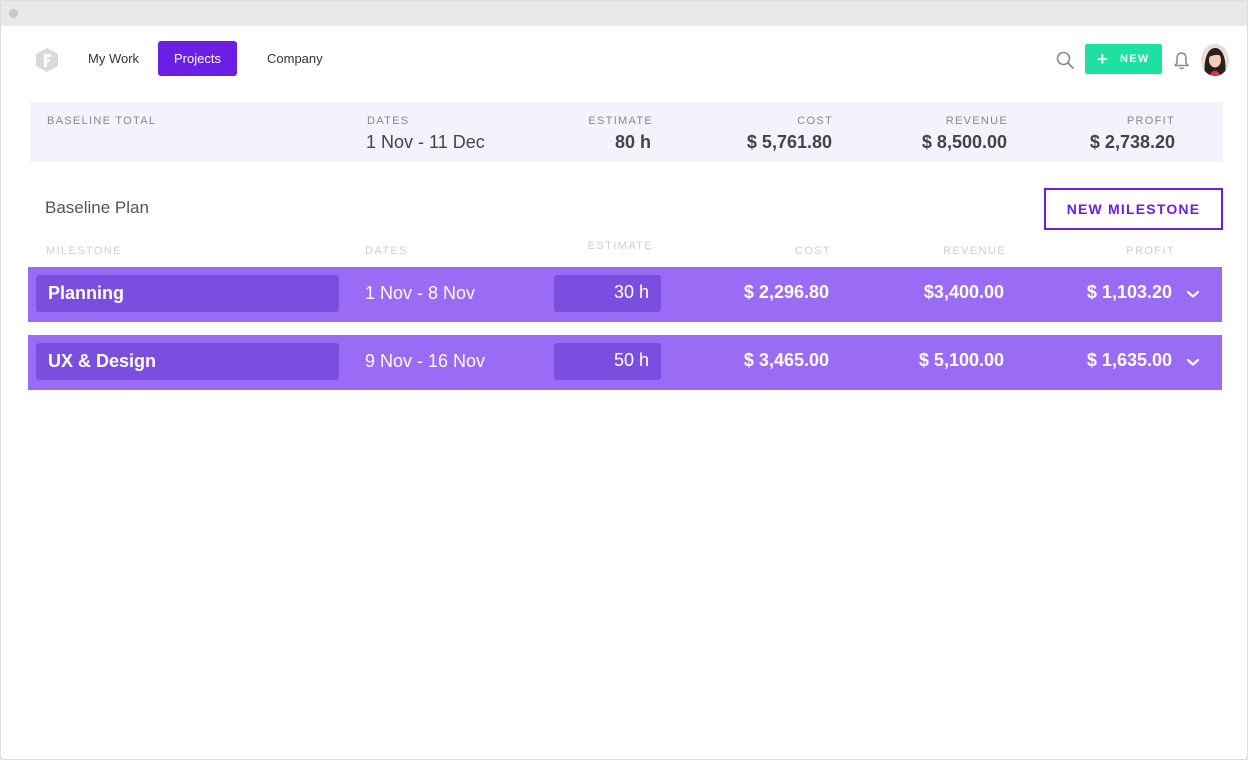  I want to click on milestone-revenue: $ 5,100.00, so click(961, 360).